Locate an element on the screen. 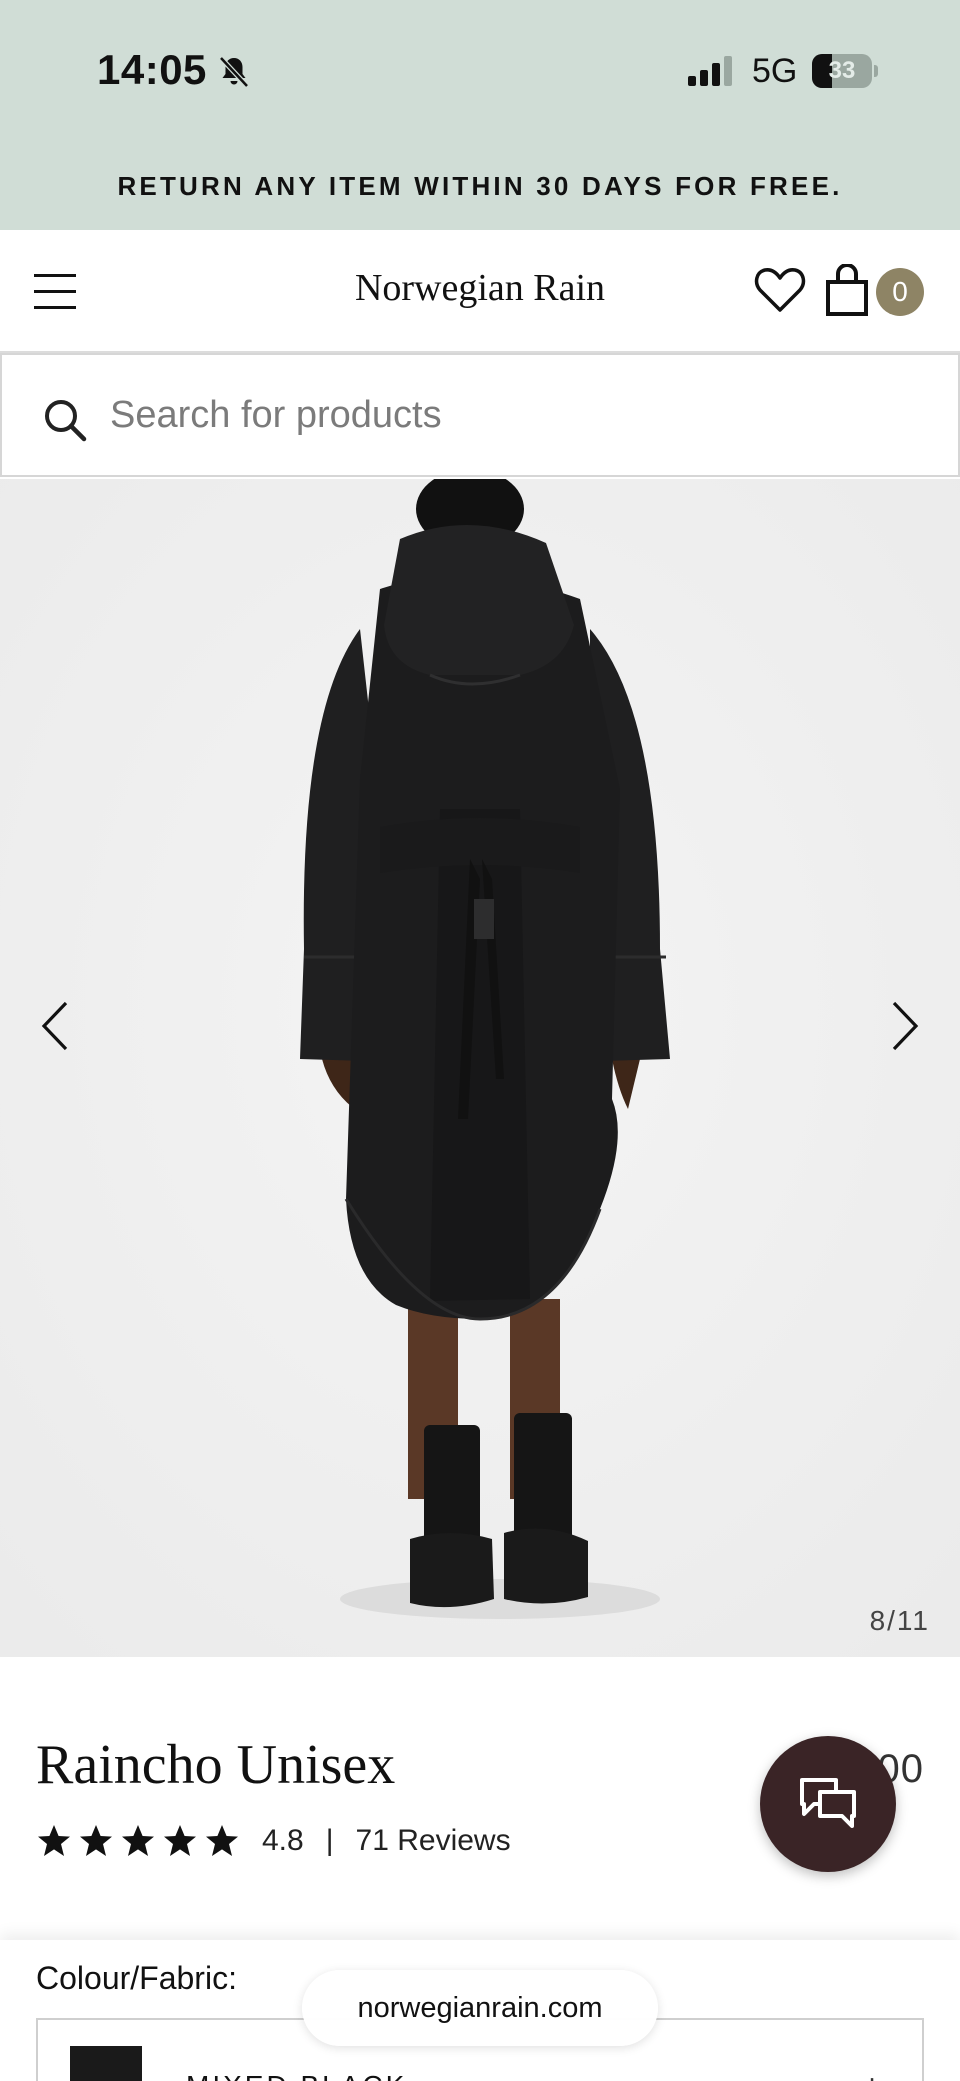 The width and height of the screenshot is (960, 2081). network-type: 5G is located at coordinates (775, 71).